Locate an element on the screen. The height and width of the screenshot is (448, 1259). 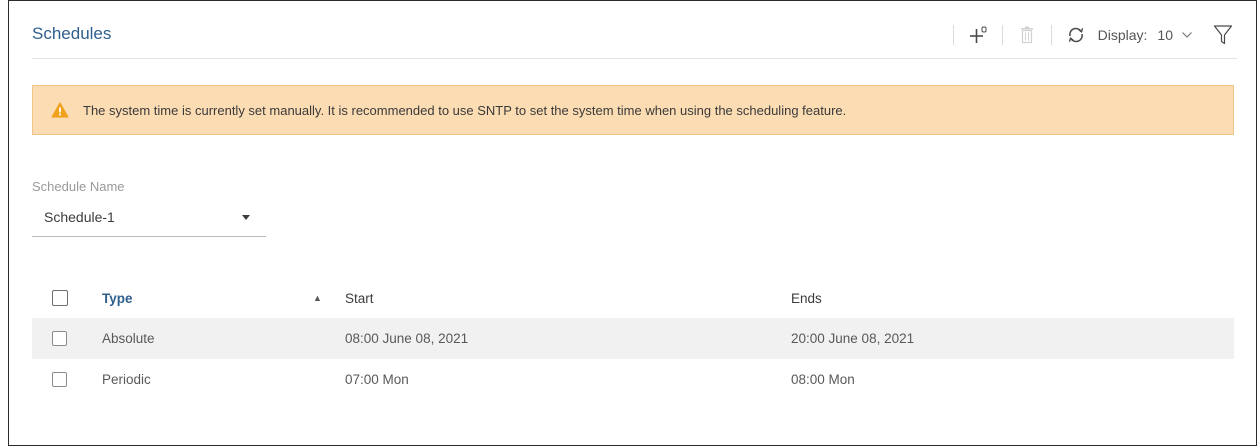
ends-value: 20:00 June 08, 2021 is located at coordinates (853, 338).